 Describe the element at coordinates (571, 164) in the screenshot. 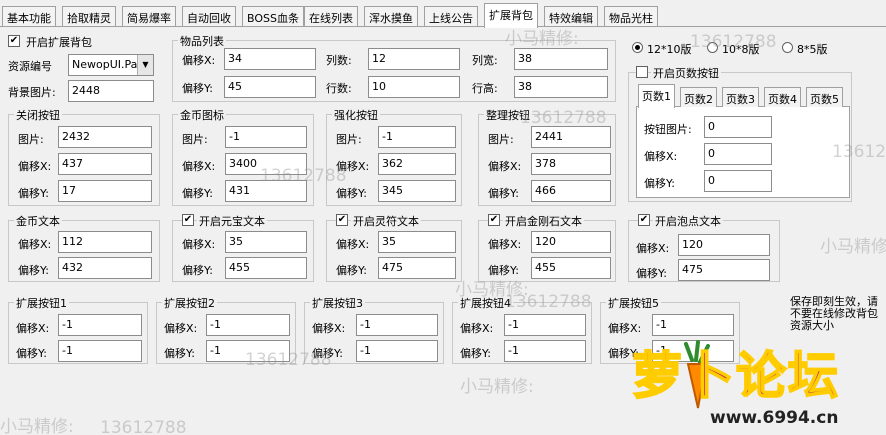

I see `tidy-btn-x-input: 378` at that location.